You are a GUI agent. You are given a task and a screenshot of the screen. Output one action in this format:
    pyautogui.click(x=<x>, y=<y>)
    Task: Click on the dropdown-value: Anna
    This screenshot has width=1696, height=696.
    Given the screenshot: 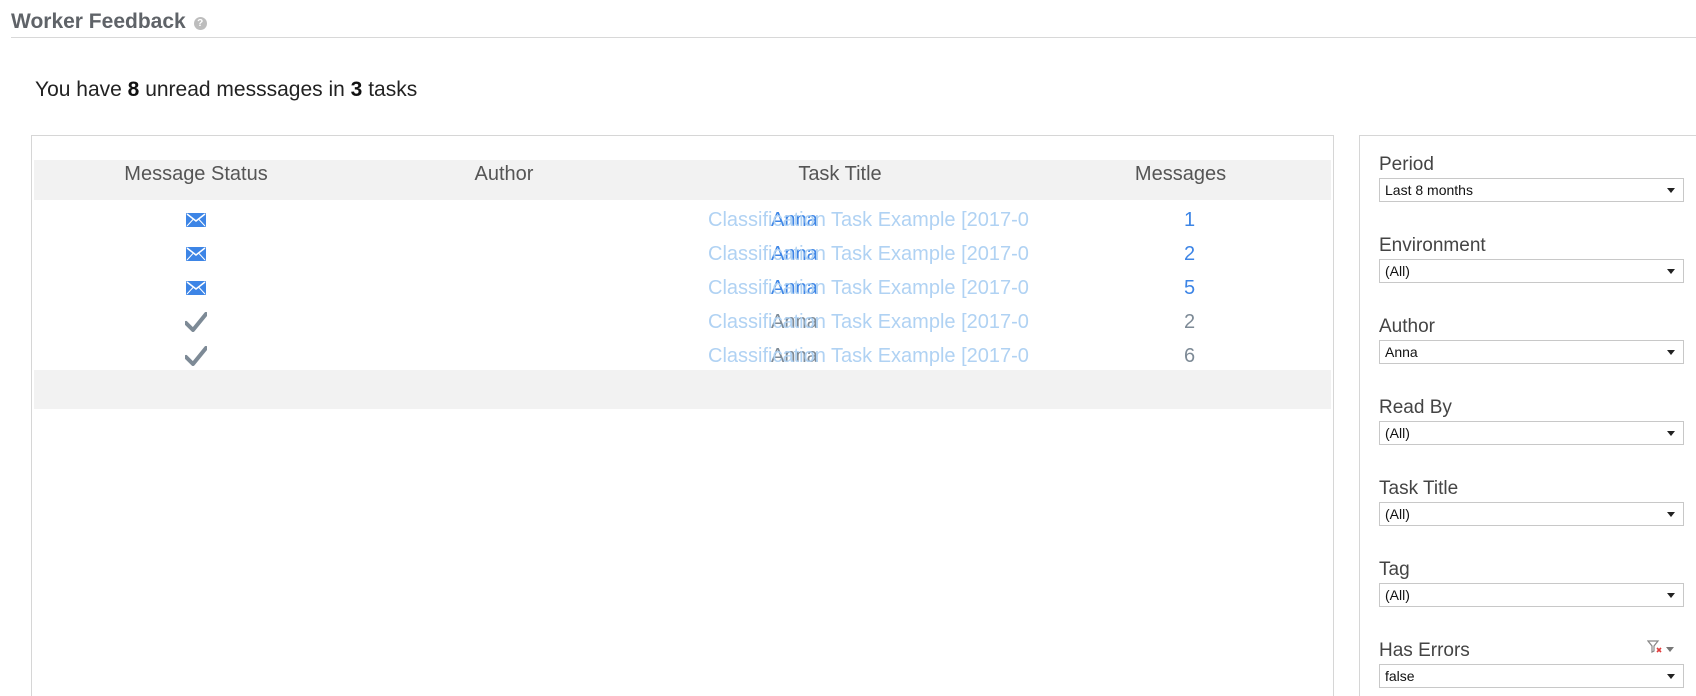 What is the action you would take?
    pyautogui.click(x=1401, y=352)
    